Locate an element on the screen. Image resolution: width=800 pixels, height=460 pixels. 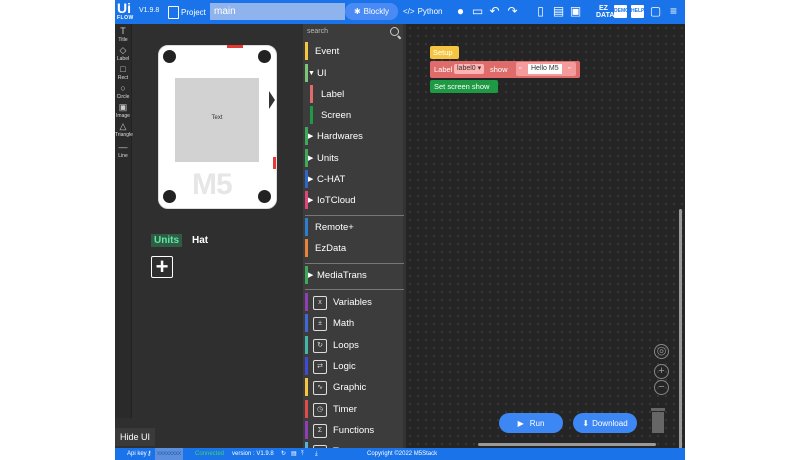
category-label: MediaTrans is located at coordinates (342, 275).